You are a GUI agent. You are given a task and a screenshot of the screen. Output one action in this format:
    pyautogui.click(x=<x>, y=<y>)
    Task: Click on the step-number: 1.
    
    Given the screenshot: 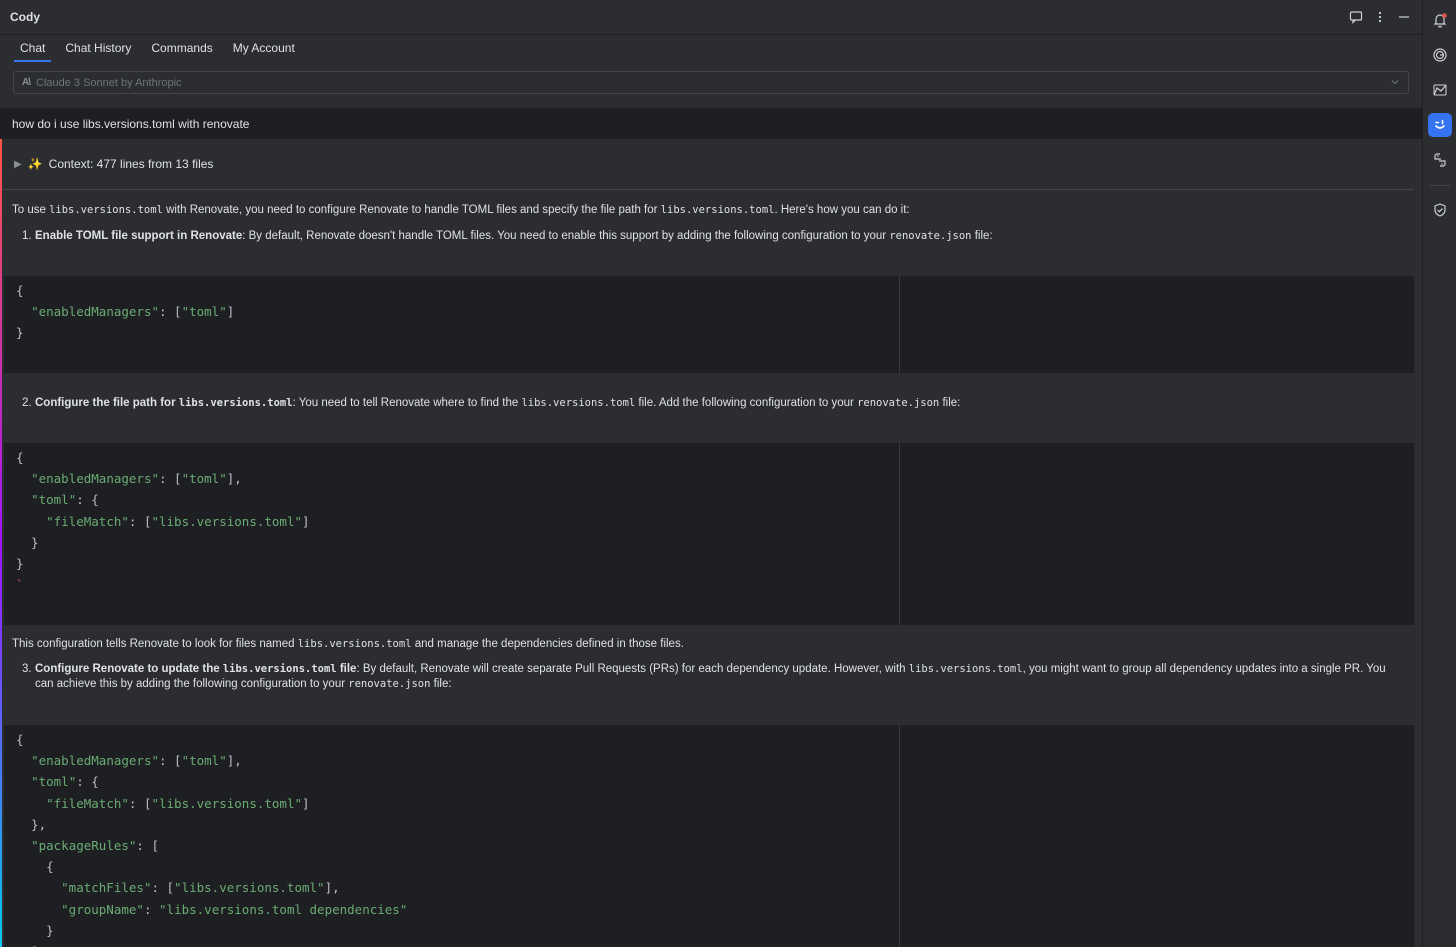 What is the action you would take?
    pyautogui.click(x=27, y=236)
    